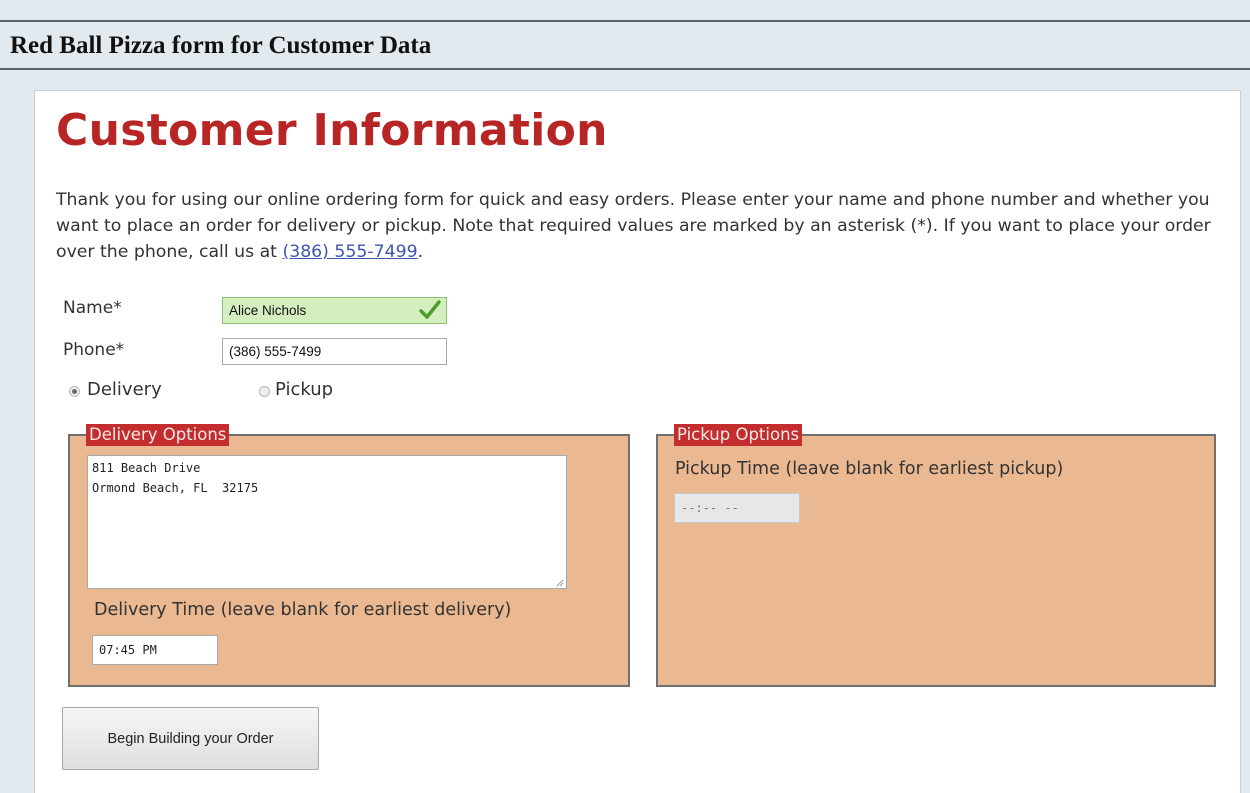 The height and width of the screenshot is (793, 1250). I want to click on check-icon, so click(430, 309).